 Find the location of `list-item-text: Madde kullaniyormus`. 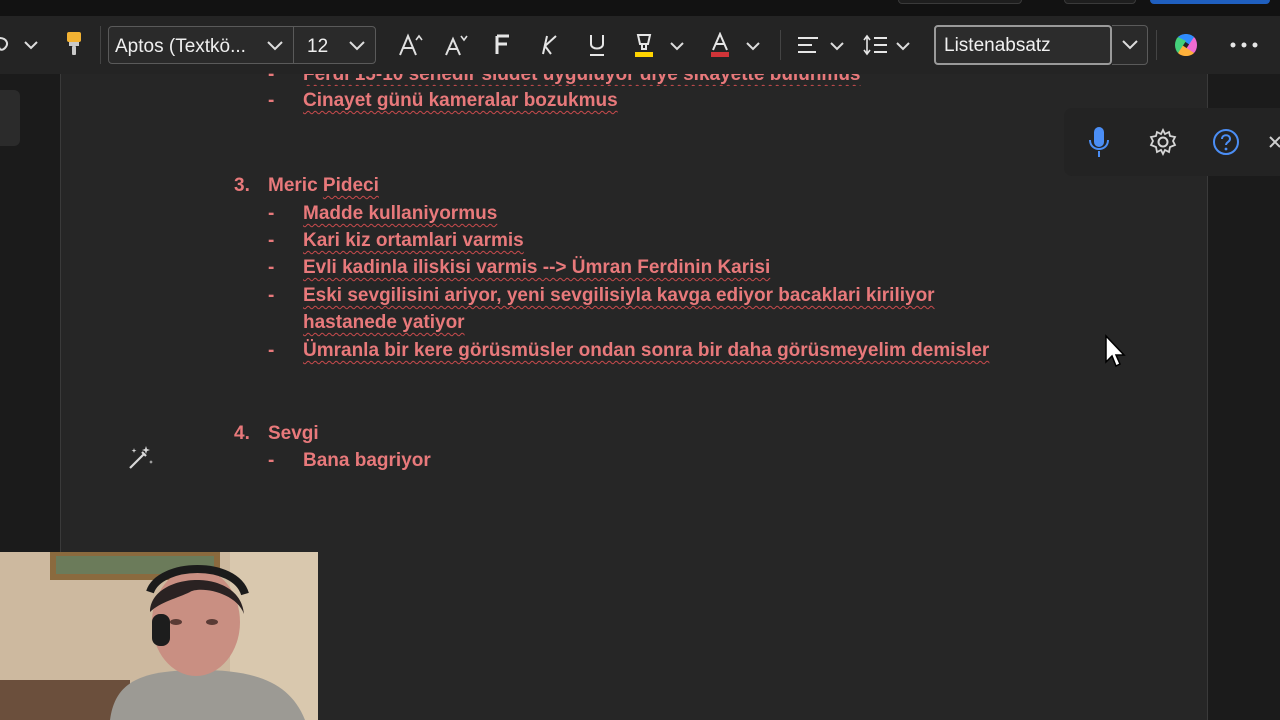

list-item-text: Madde kullaniyormus is located at coordinates (400, 214).